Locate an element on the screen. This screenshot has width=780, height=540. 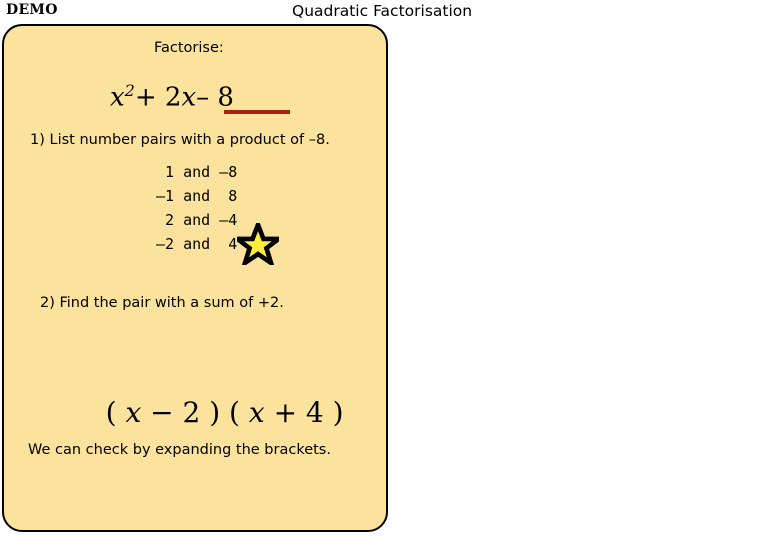
page-title: Quadratic Factorisation is located at coordinates (382, 11).